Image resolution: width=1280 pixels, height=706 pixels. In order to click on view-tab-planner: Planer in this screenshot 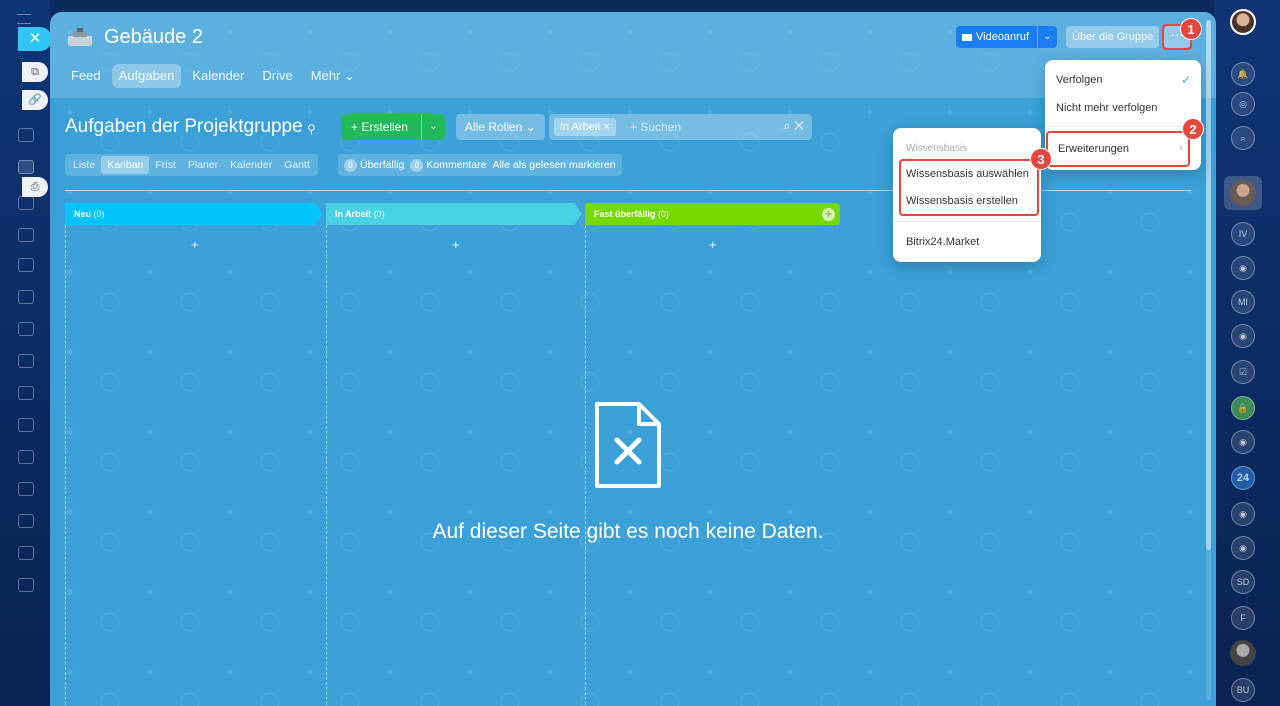, I will do `click(203, 165)`.